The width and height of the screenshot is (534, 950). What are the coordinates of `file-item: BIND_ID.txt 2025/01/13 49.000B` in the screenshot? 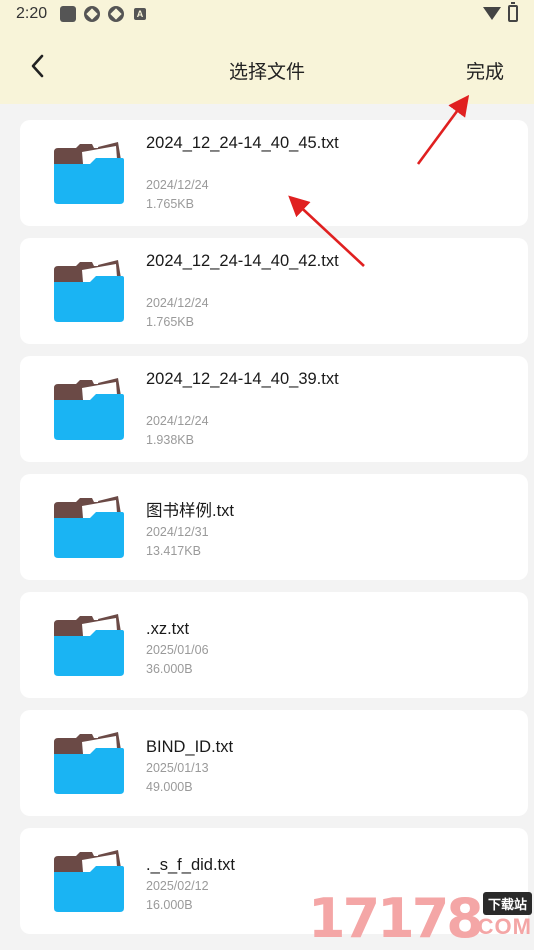 It's located at (274, 763).